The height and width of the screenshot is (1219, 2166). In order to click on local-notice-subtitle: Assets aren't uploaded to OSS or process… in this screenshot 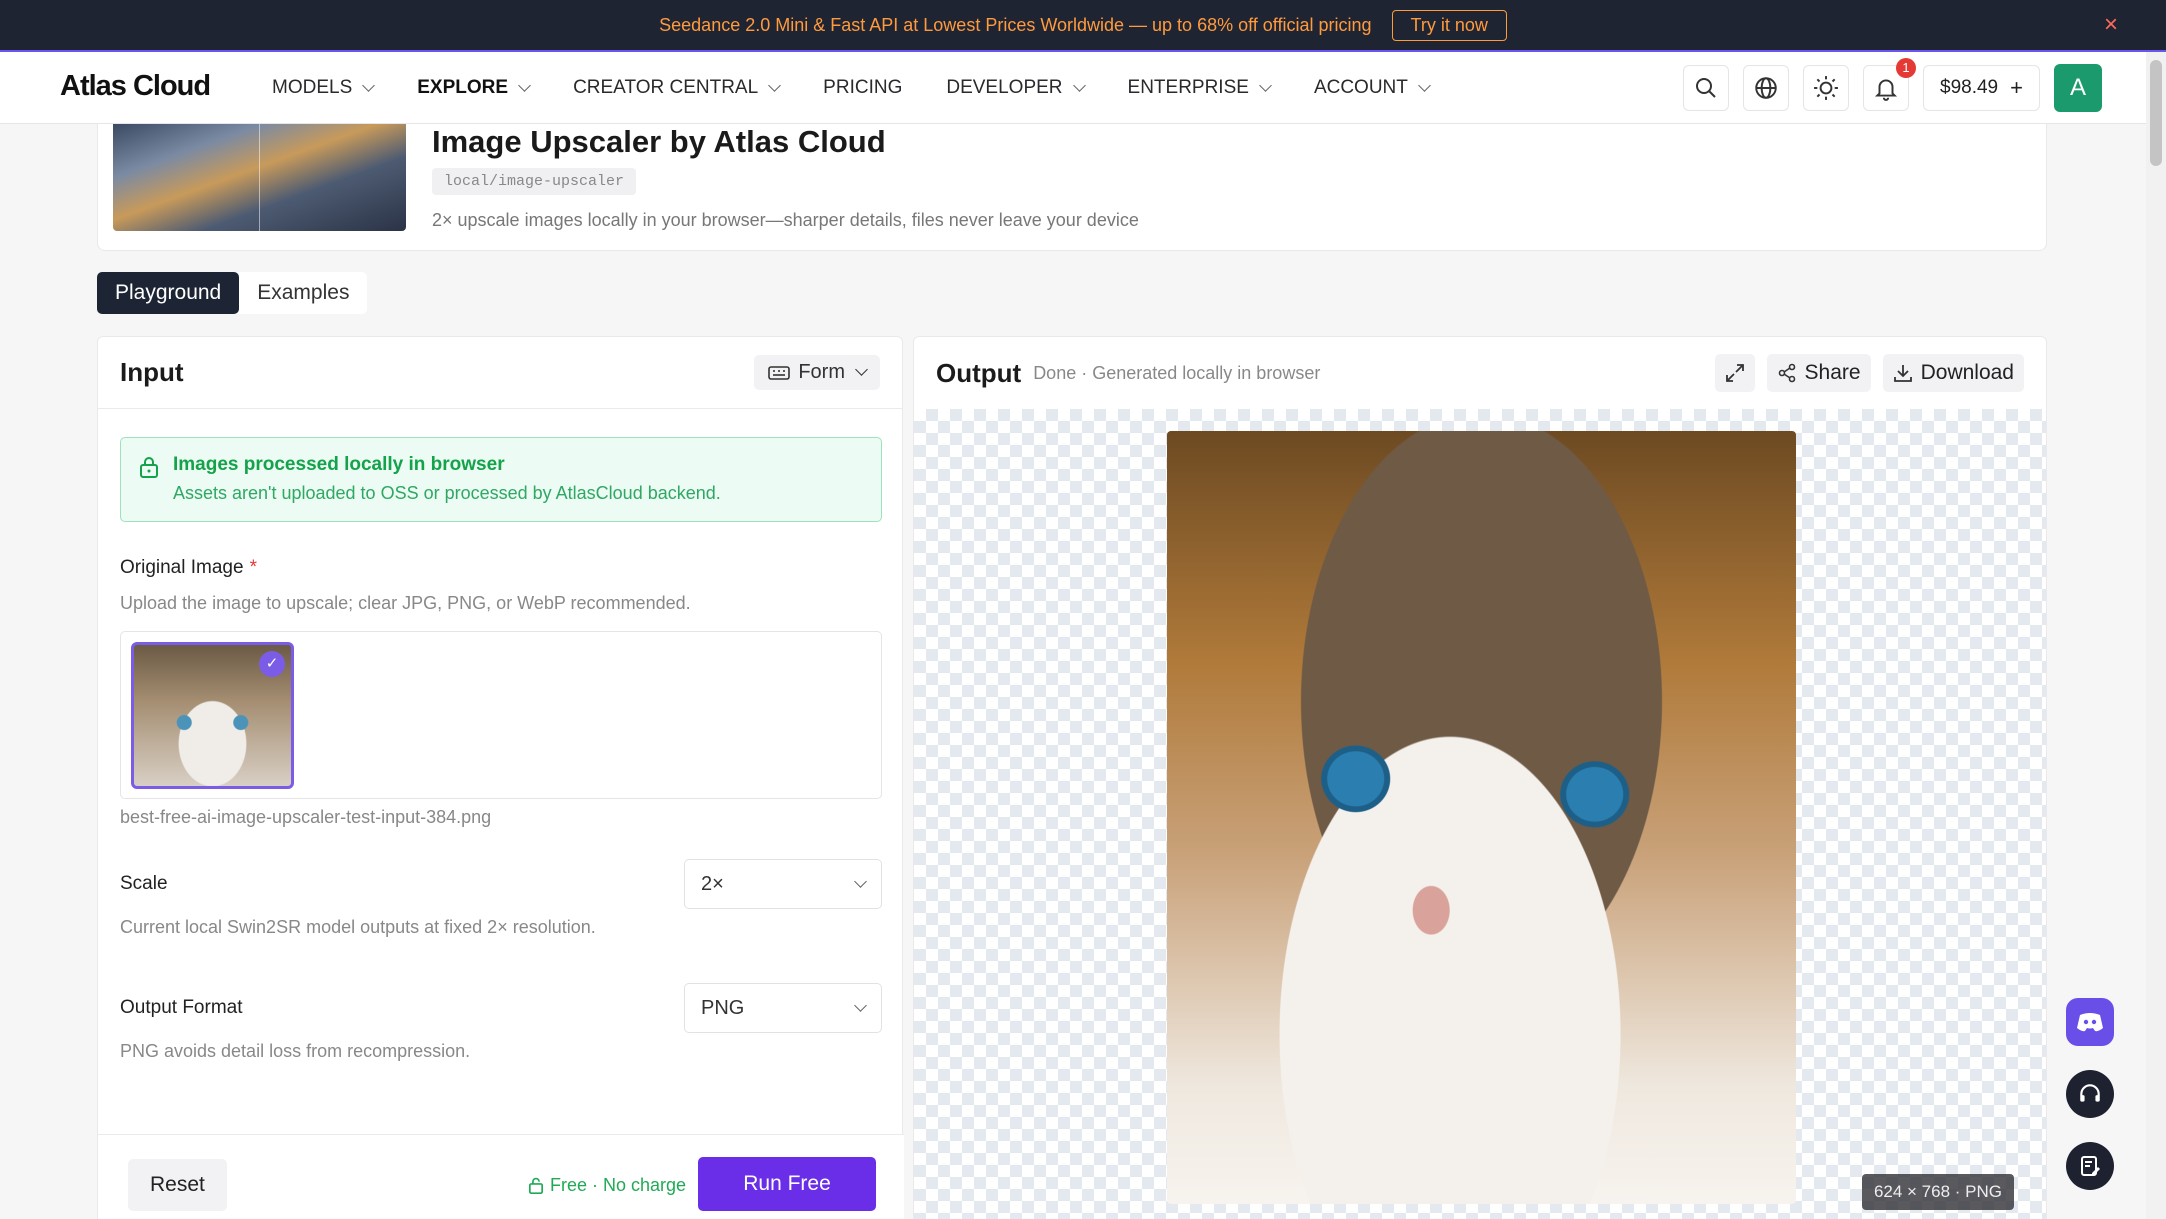, I will do `click(447, 493)`.